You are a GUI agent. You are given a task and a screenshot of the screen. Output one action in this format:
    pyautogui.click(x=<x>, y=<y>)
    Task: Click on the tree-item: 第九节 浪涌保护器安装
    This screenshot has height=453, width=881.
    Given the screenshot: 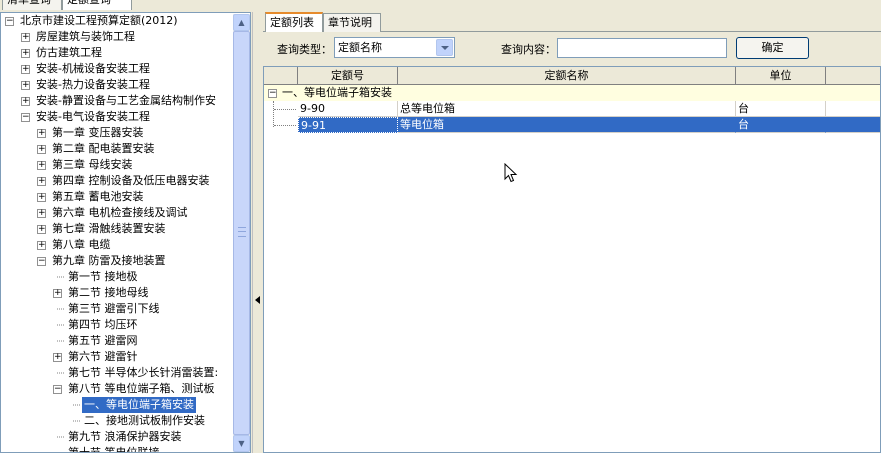 What is the action you would take?
    pyautogui.click(x=117, y=437)
    